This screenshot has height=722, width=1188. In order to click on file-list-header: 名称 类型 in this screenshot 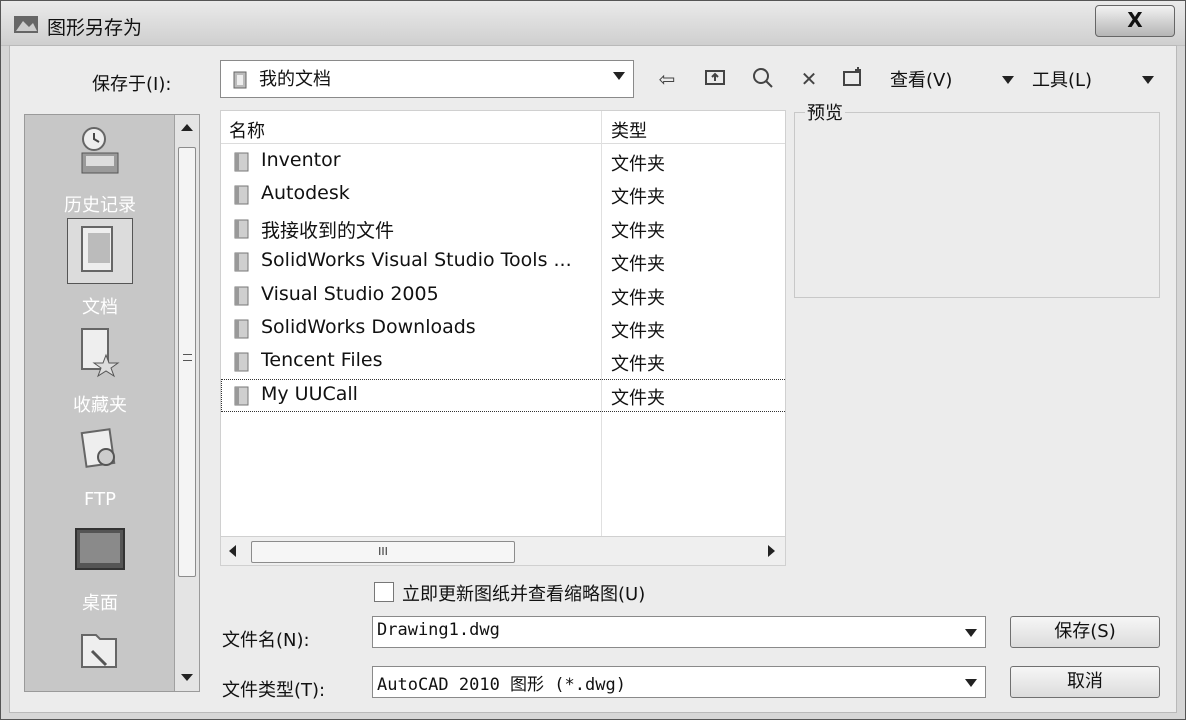, I will do `click(503, 127)`.